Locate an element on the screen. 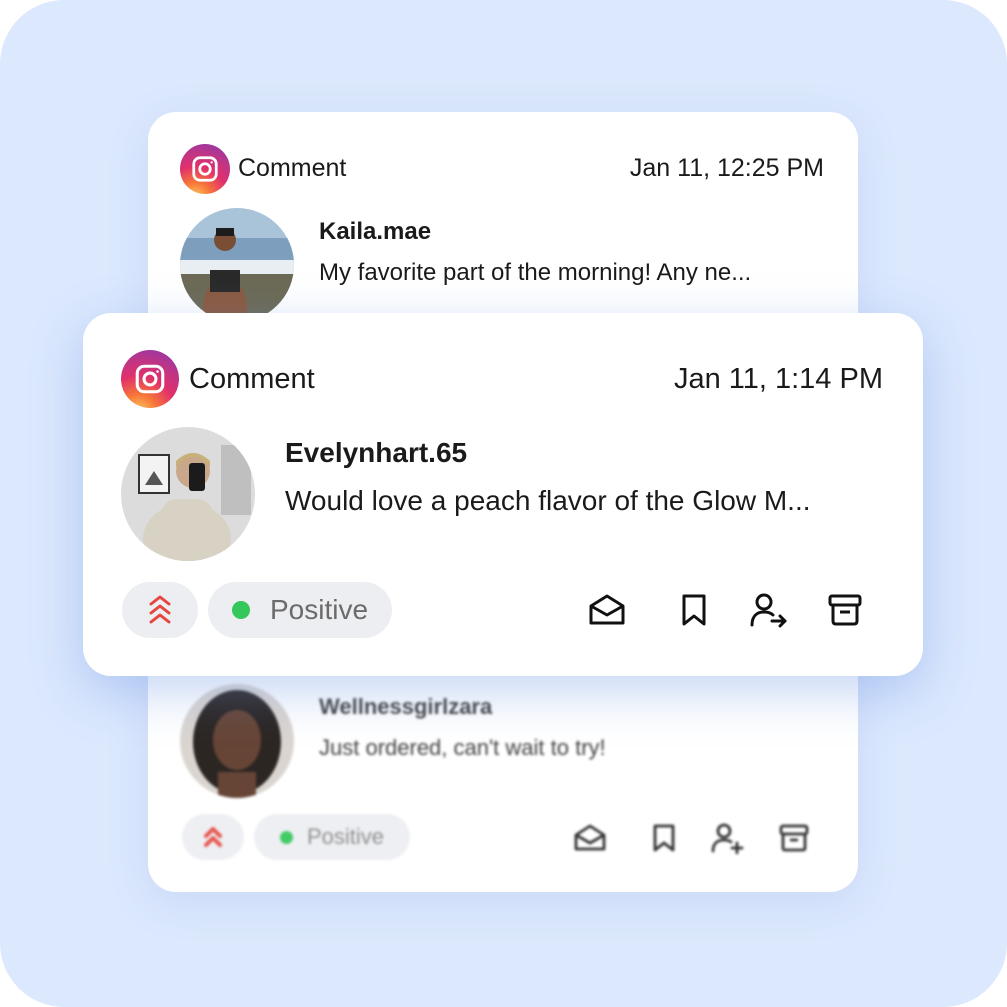  comment-username: Evelynhart.65 is located at coordinates (376, 453).